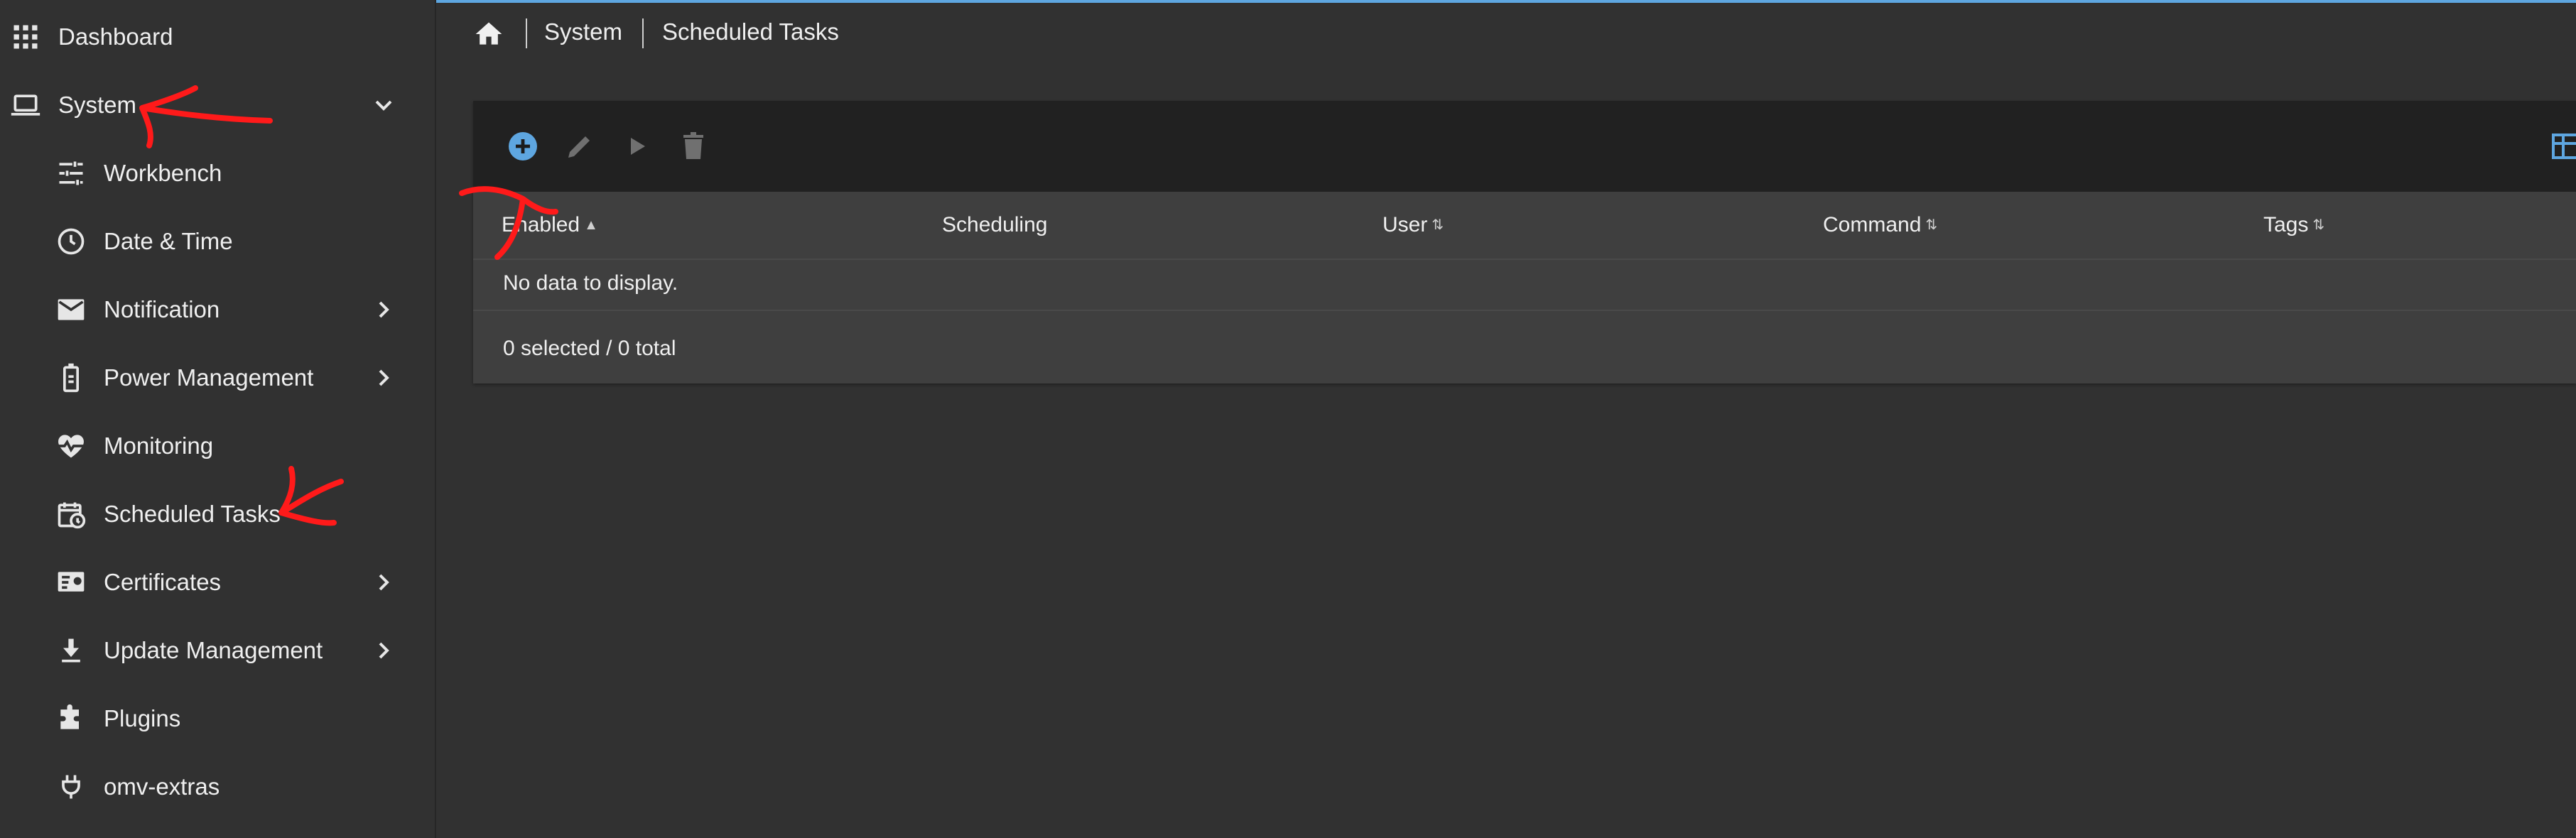 The image size is (2576, 838). I want to click on sidebar-item-workbench: Workbench, so click(217, 173).